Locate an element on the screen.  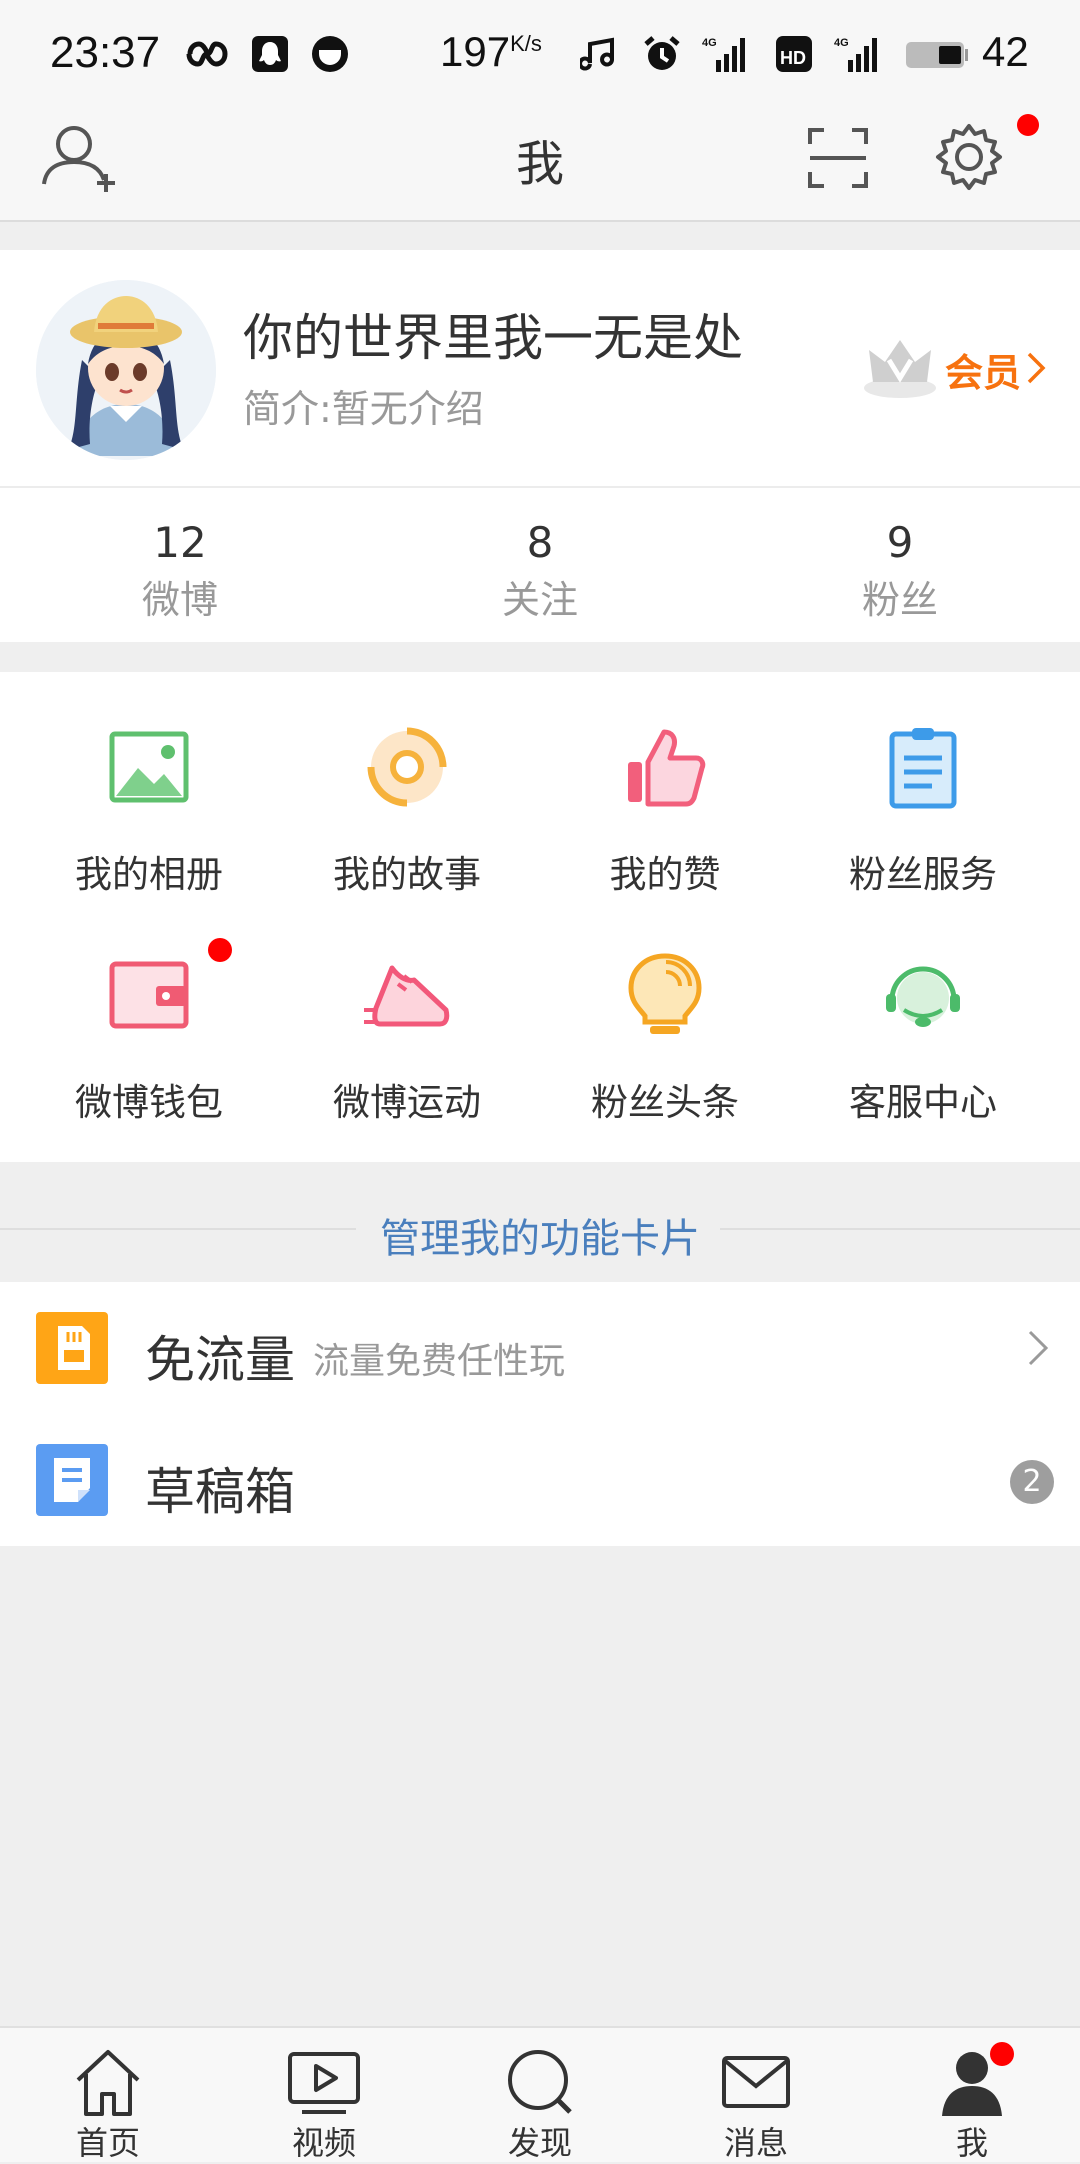
grid-item-wallet: 微博钱包 is located at coordinates (149, 1012).